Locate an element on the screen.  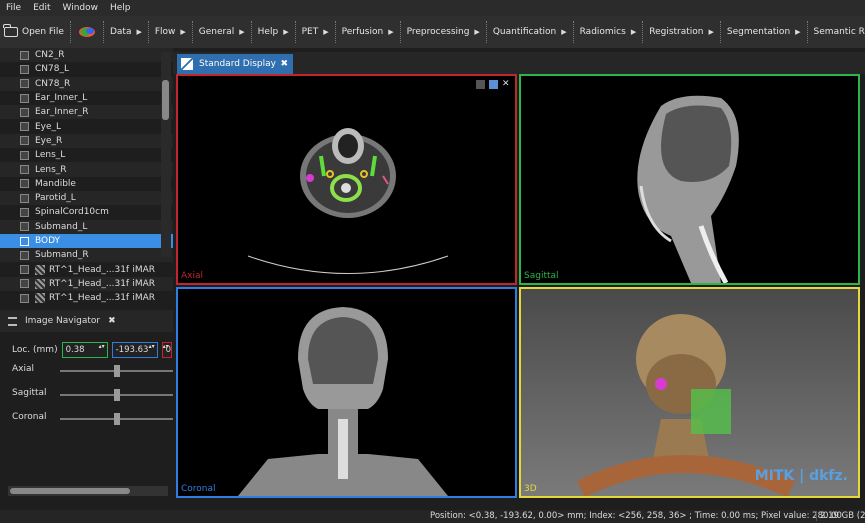
tab-standard-display: Standard Display ✖ is located at coordinates (235, 64).